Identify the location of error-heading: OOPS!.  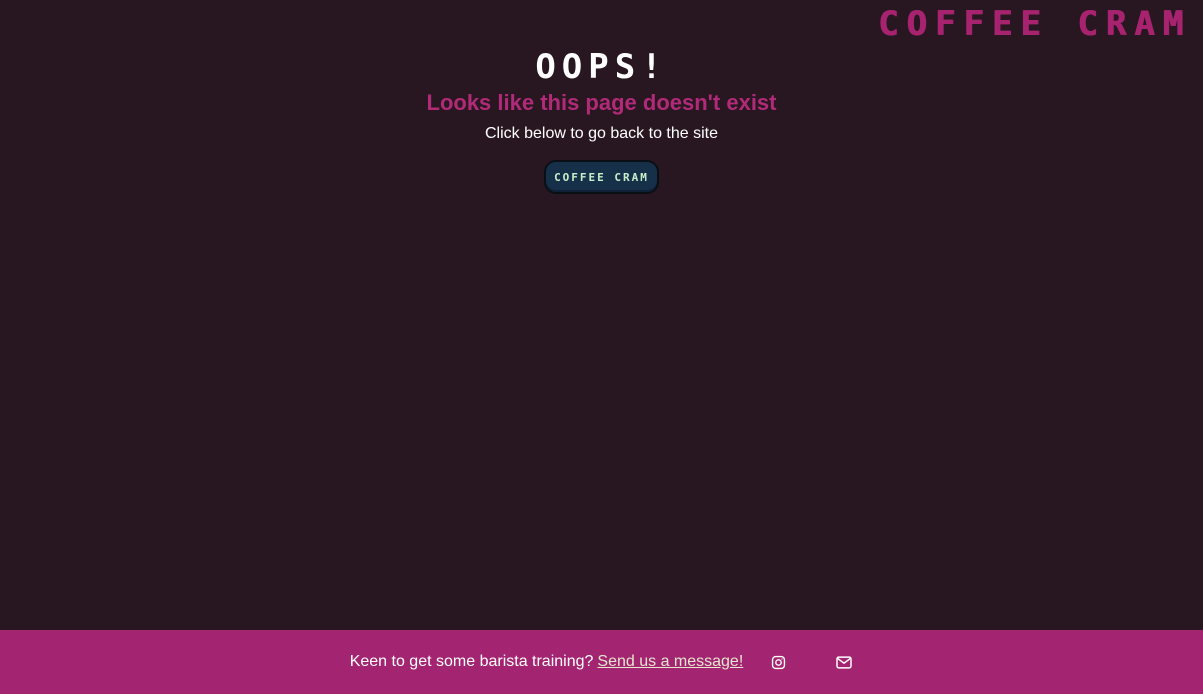
(601, 67).